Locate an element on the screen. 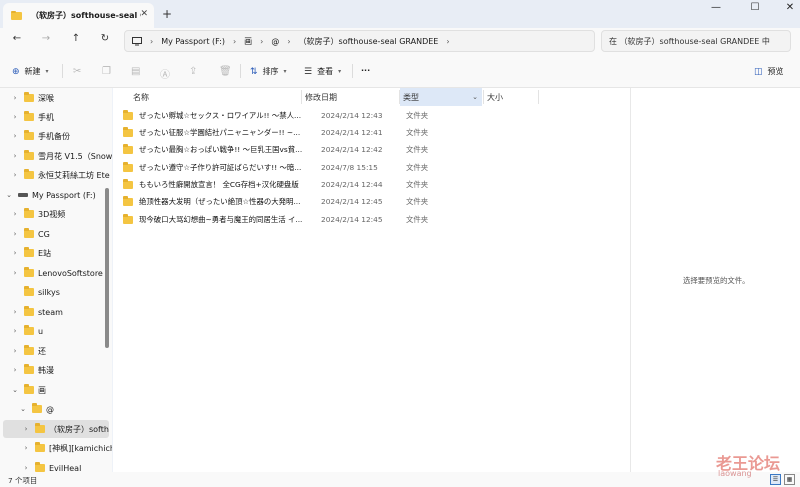  column-date-label: 修改日期 is located at coordinates (321, 97).